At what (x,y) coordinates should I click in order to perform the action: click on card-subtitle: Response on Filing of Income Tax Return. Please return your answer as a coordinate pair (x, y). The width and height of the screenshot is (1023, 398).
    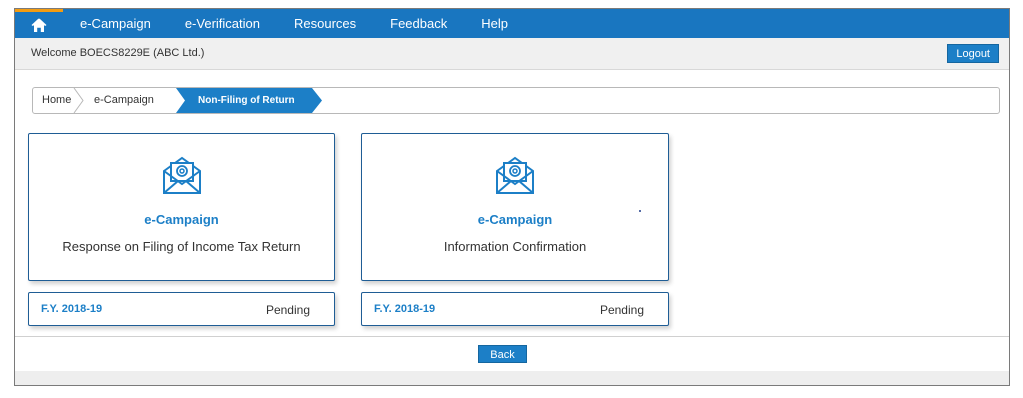
    Looking at the image, I should click on (181, 246).